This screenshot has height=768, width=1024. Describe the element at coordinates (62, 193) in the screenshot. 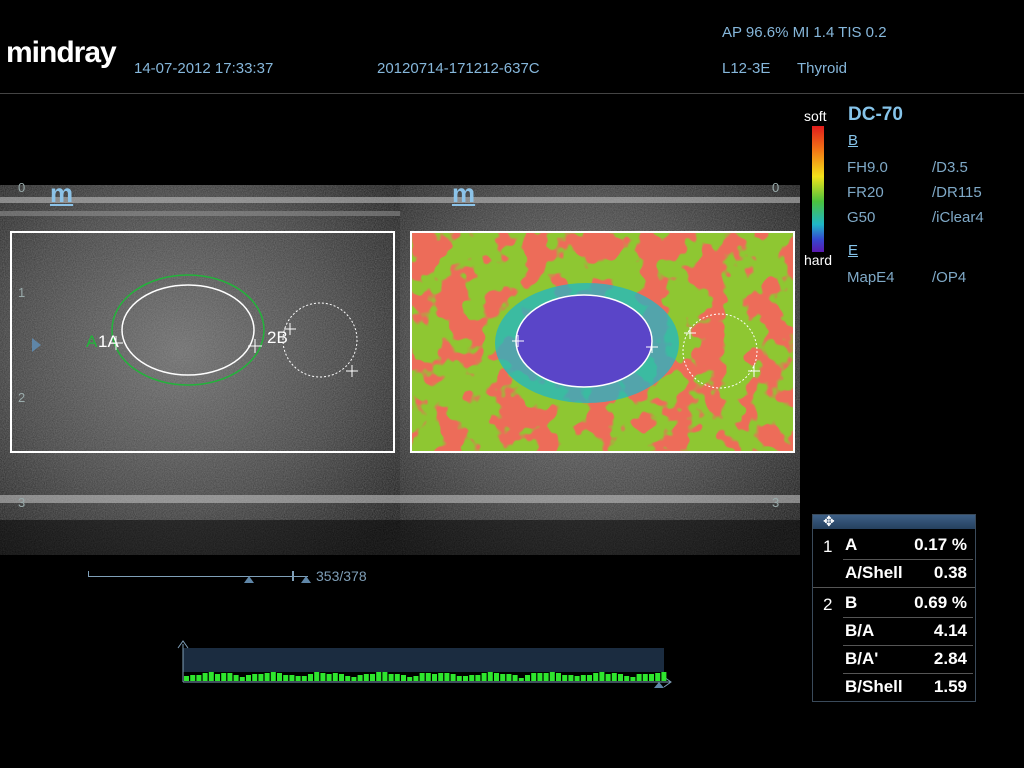

I see `panel-marker-left: m` at that location.